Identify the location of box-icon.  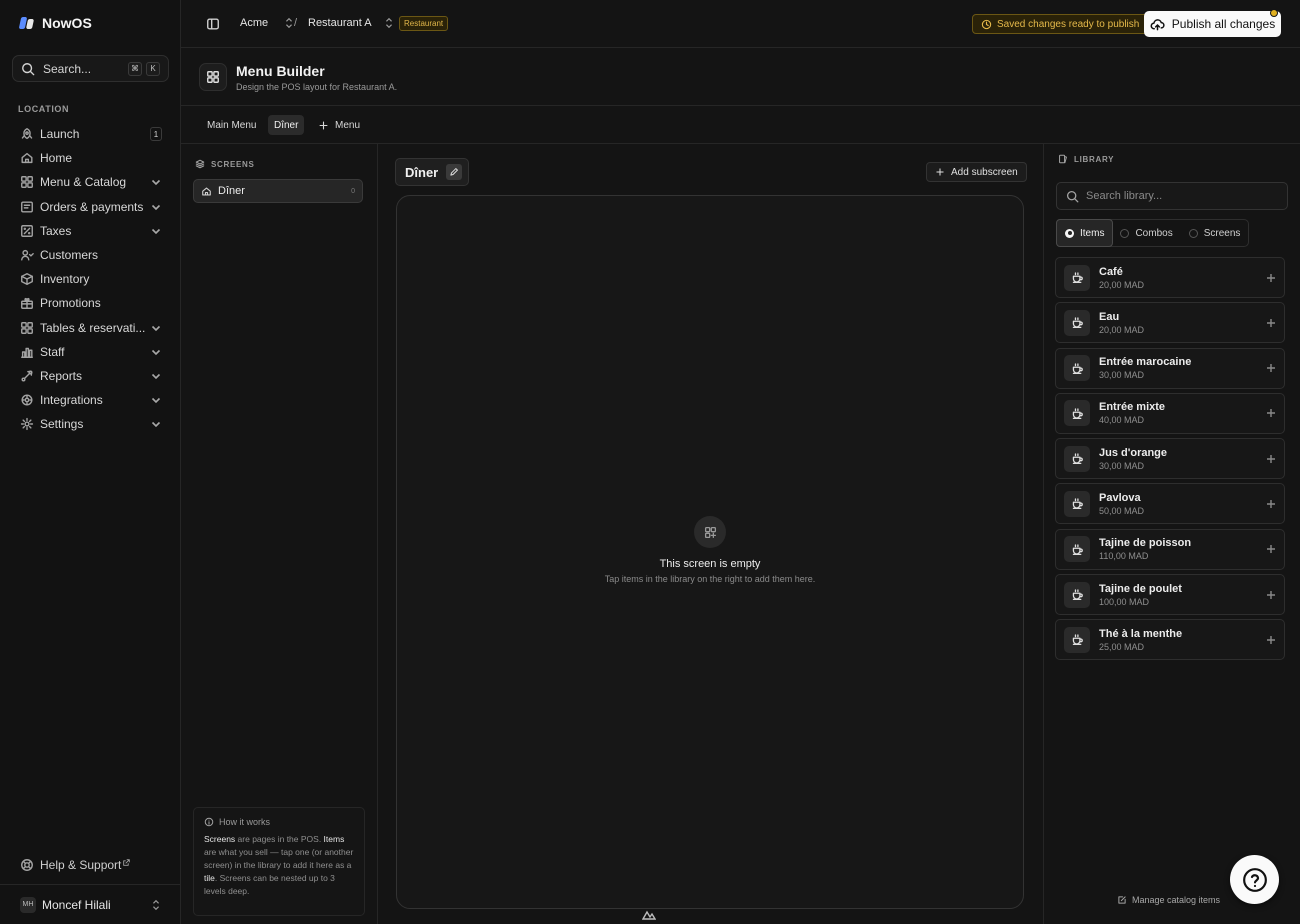
(27, 279).